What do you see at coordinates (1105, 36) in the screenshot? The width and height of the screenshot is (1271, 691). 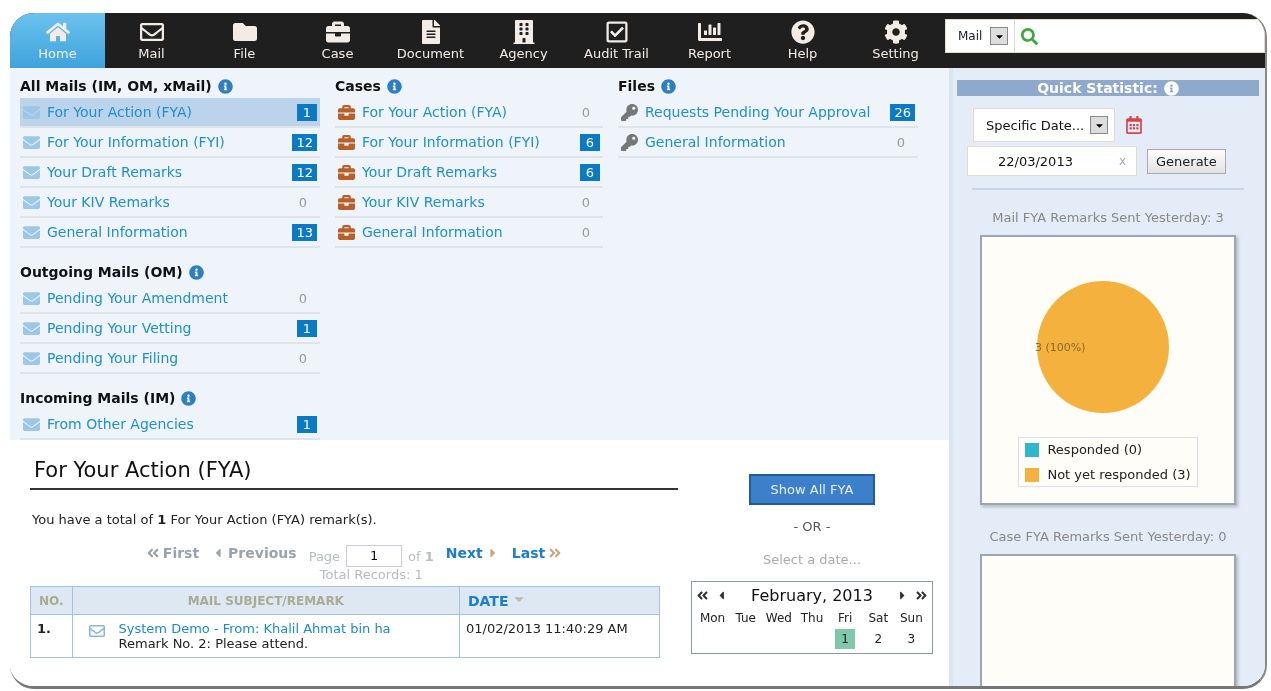 I see `search-field: Mail` at bounding box center [1105, 36].